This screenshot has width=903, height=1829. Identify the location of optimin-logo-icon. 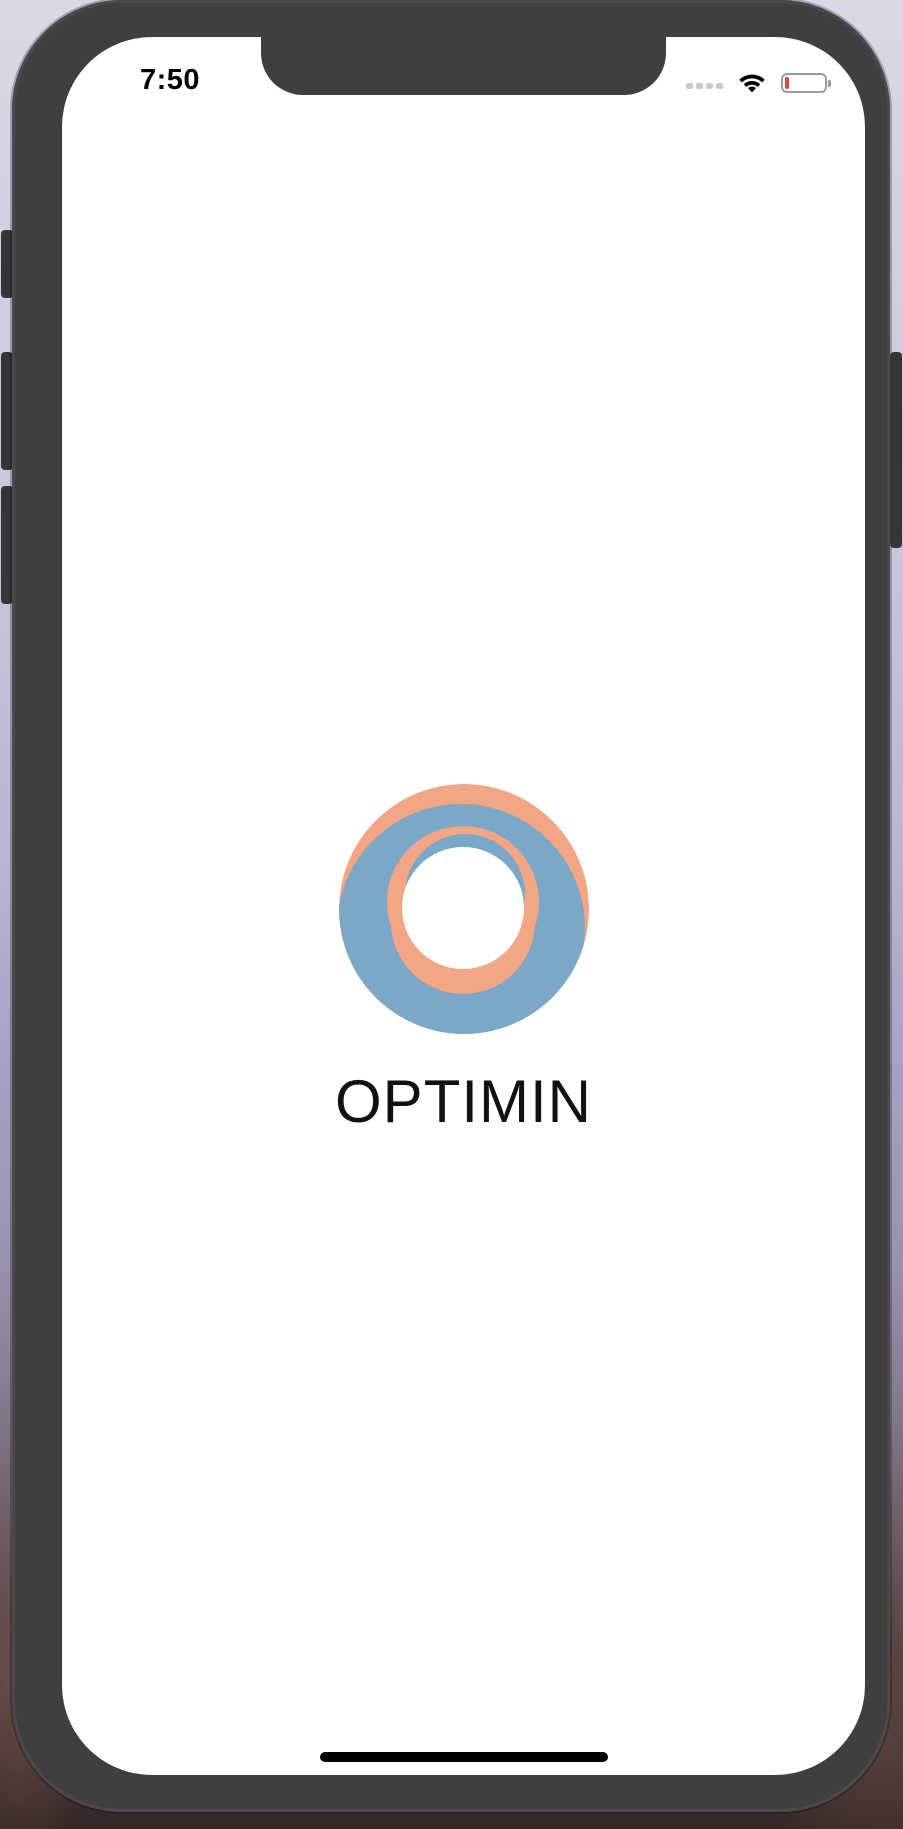
(464, 909).